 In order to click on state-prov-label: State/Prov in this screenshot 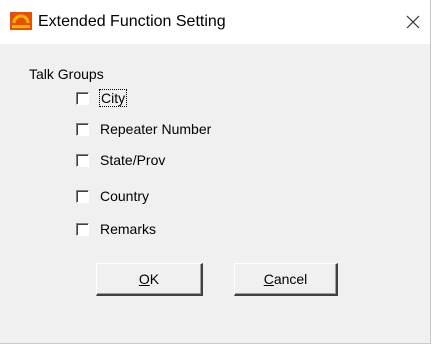, I will do `click(133, 160)`.